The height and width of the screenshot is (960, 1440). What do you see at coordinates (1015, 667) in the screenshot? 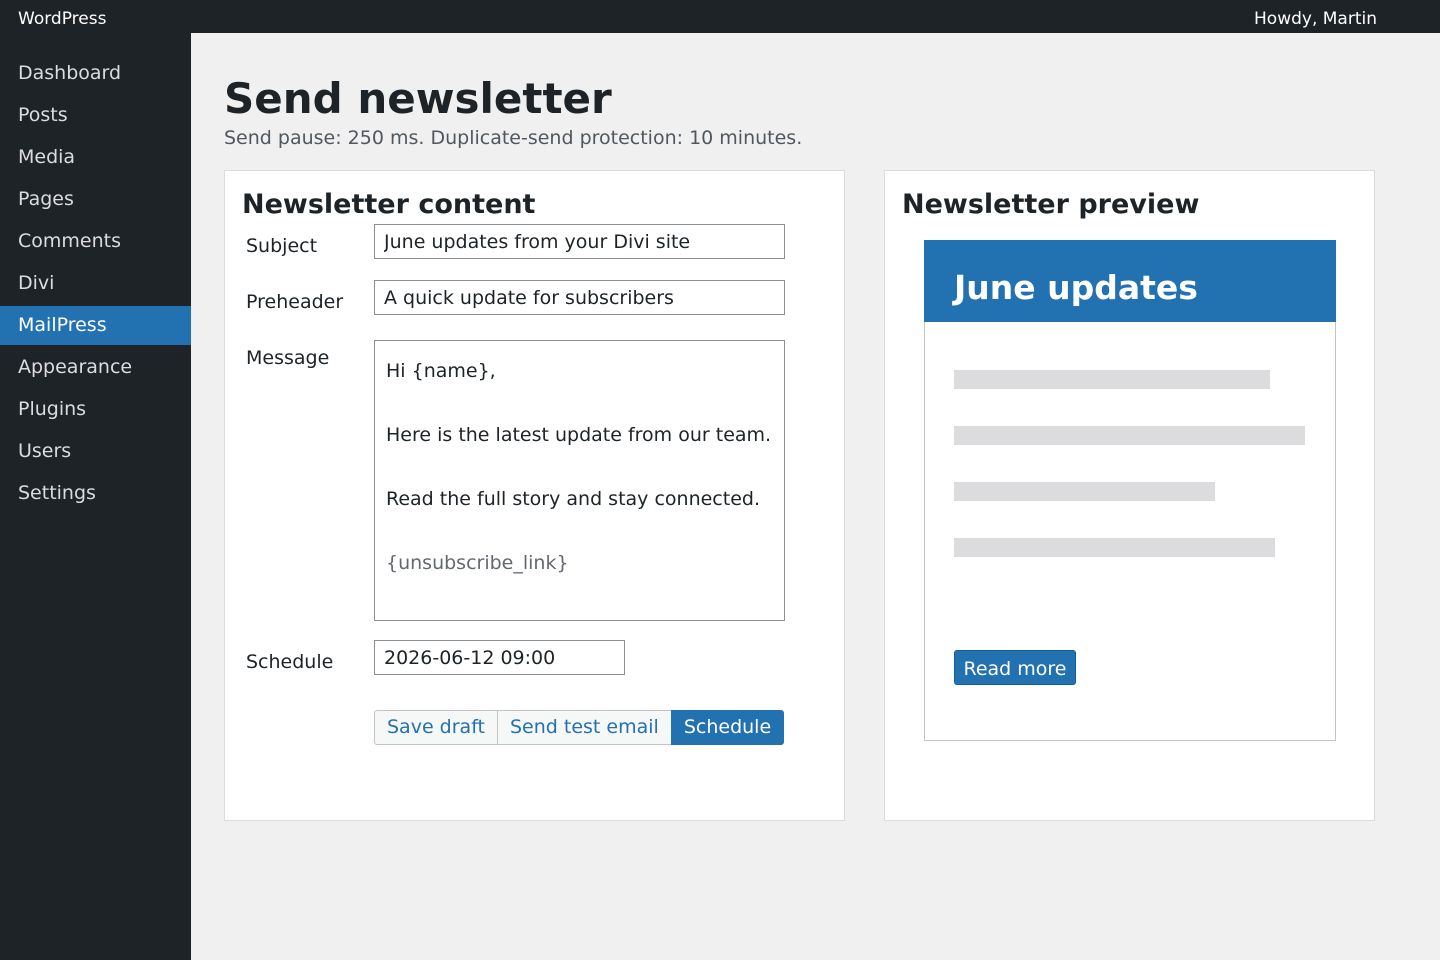
I see `read-more-button: Read more` at bounding box center [1015, 667].